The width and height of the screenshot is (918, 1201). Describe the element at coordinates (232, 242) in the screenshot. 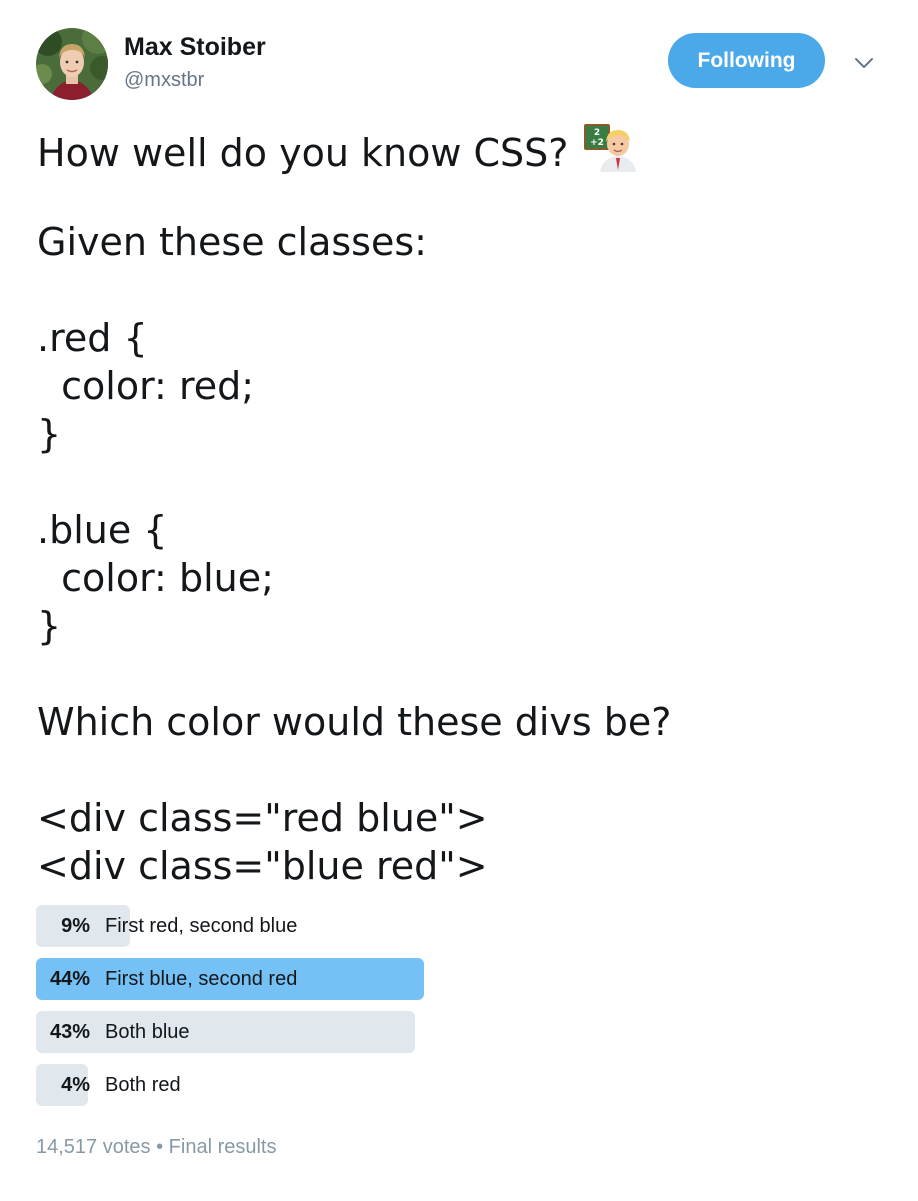

I see `tweet-line: Given these classes:` at that location.